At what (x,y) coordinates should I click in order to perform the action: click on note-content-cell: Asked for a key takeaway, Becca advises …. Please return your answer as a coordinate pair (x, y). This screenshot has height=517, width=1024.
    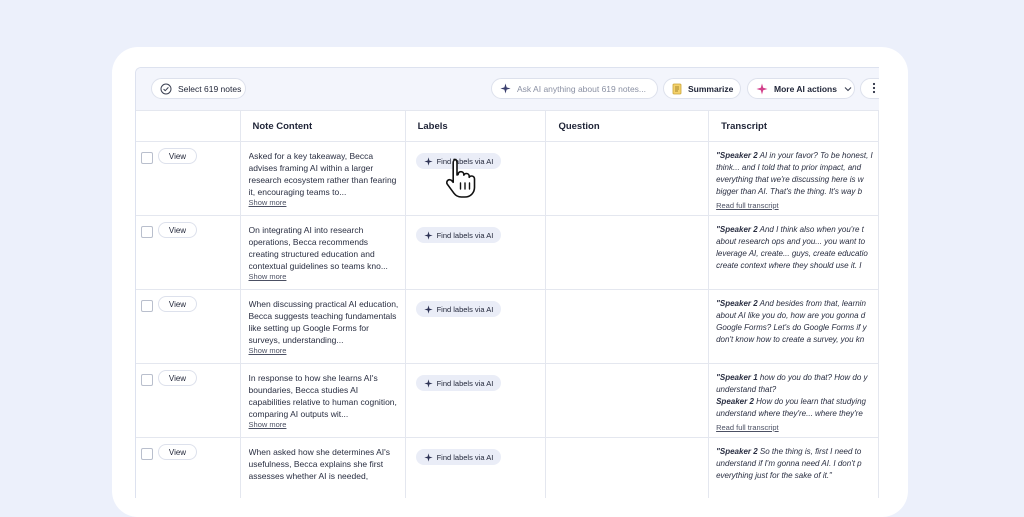
    Looking at the image, I should click on (322, 178).